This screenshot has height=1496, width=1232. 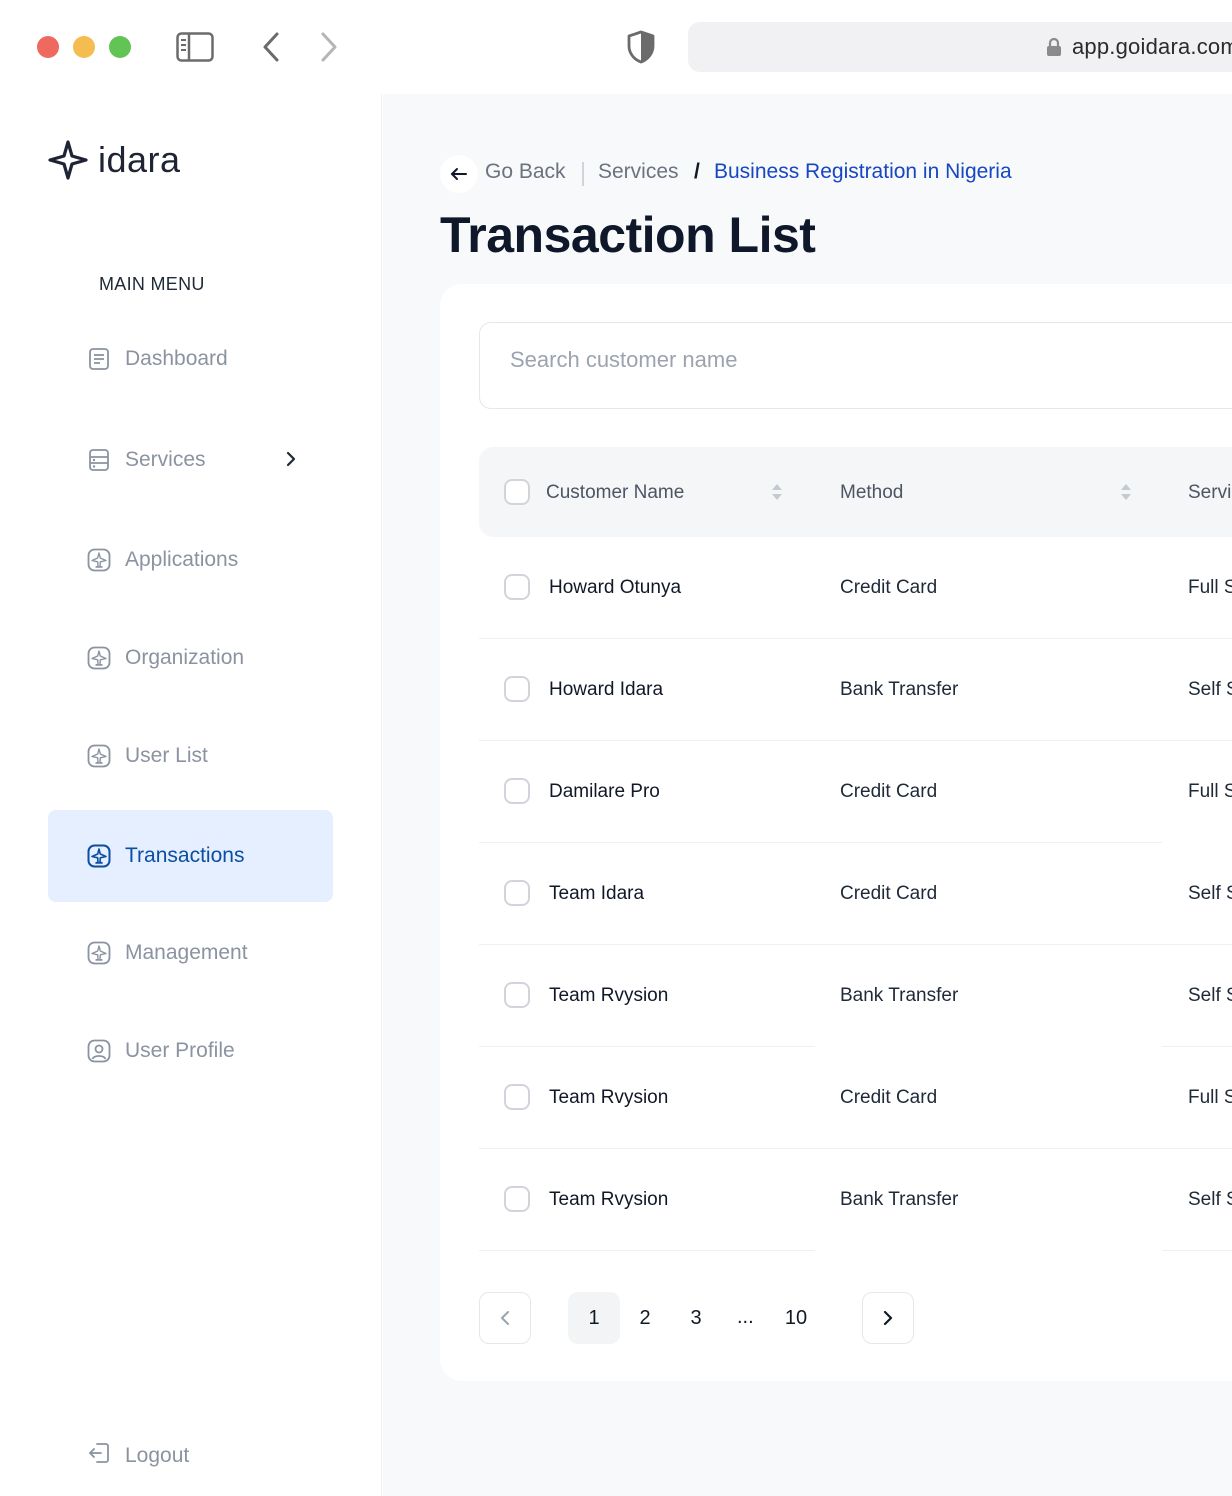 What do you see at coordinates (863, 172) in the screenshot?
I see `breadcrumb-current: Business Registration in Nigeria` at bounding box center [863, 172].